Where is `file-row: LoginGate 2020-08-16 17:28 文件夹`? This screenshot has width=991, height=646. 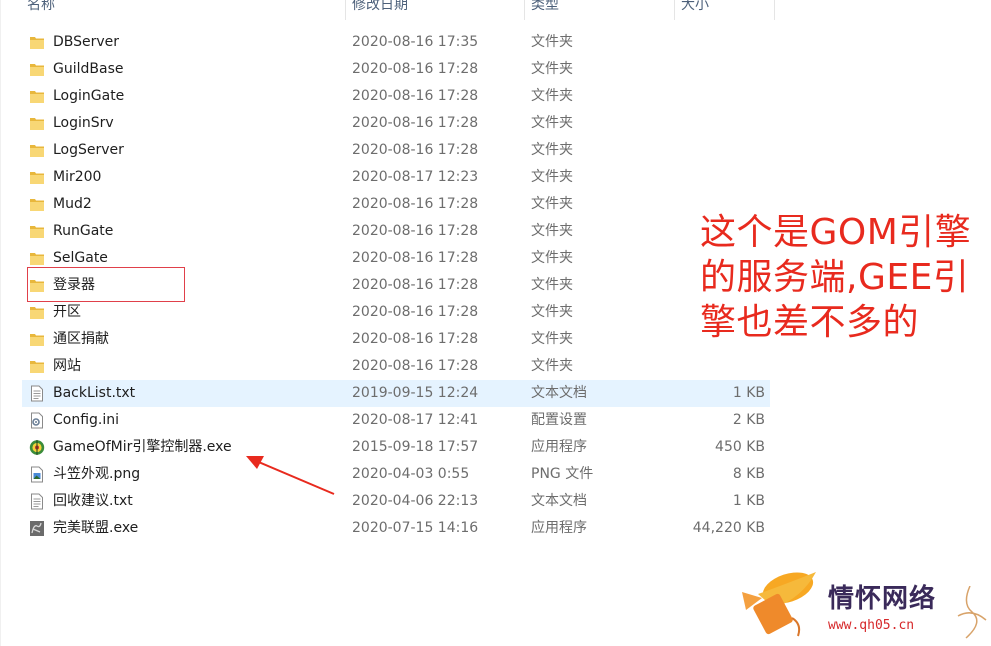 file-row: LoginGate 2020-08-16 17:28 文件夹 is located at coordinates (396, 96).